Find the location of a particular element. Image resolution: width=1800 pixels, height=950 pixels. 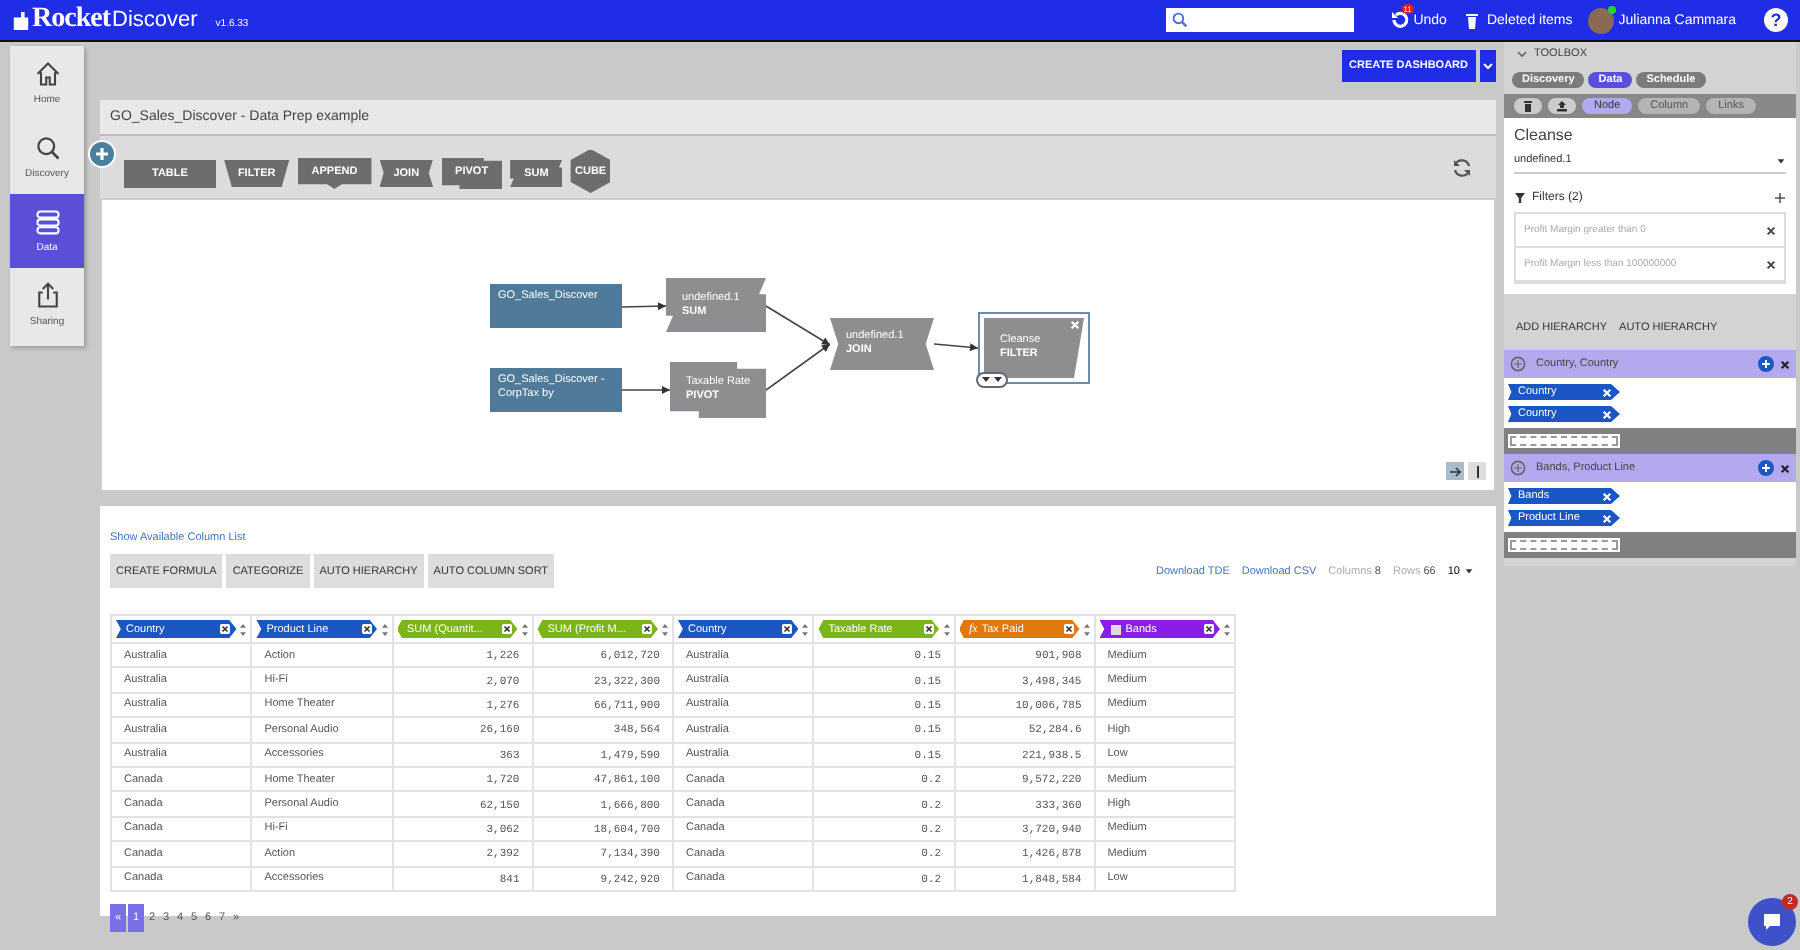

help-button: ? is located at coordinates (1776, 20).